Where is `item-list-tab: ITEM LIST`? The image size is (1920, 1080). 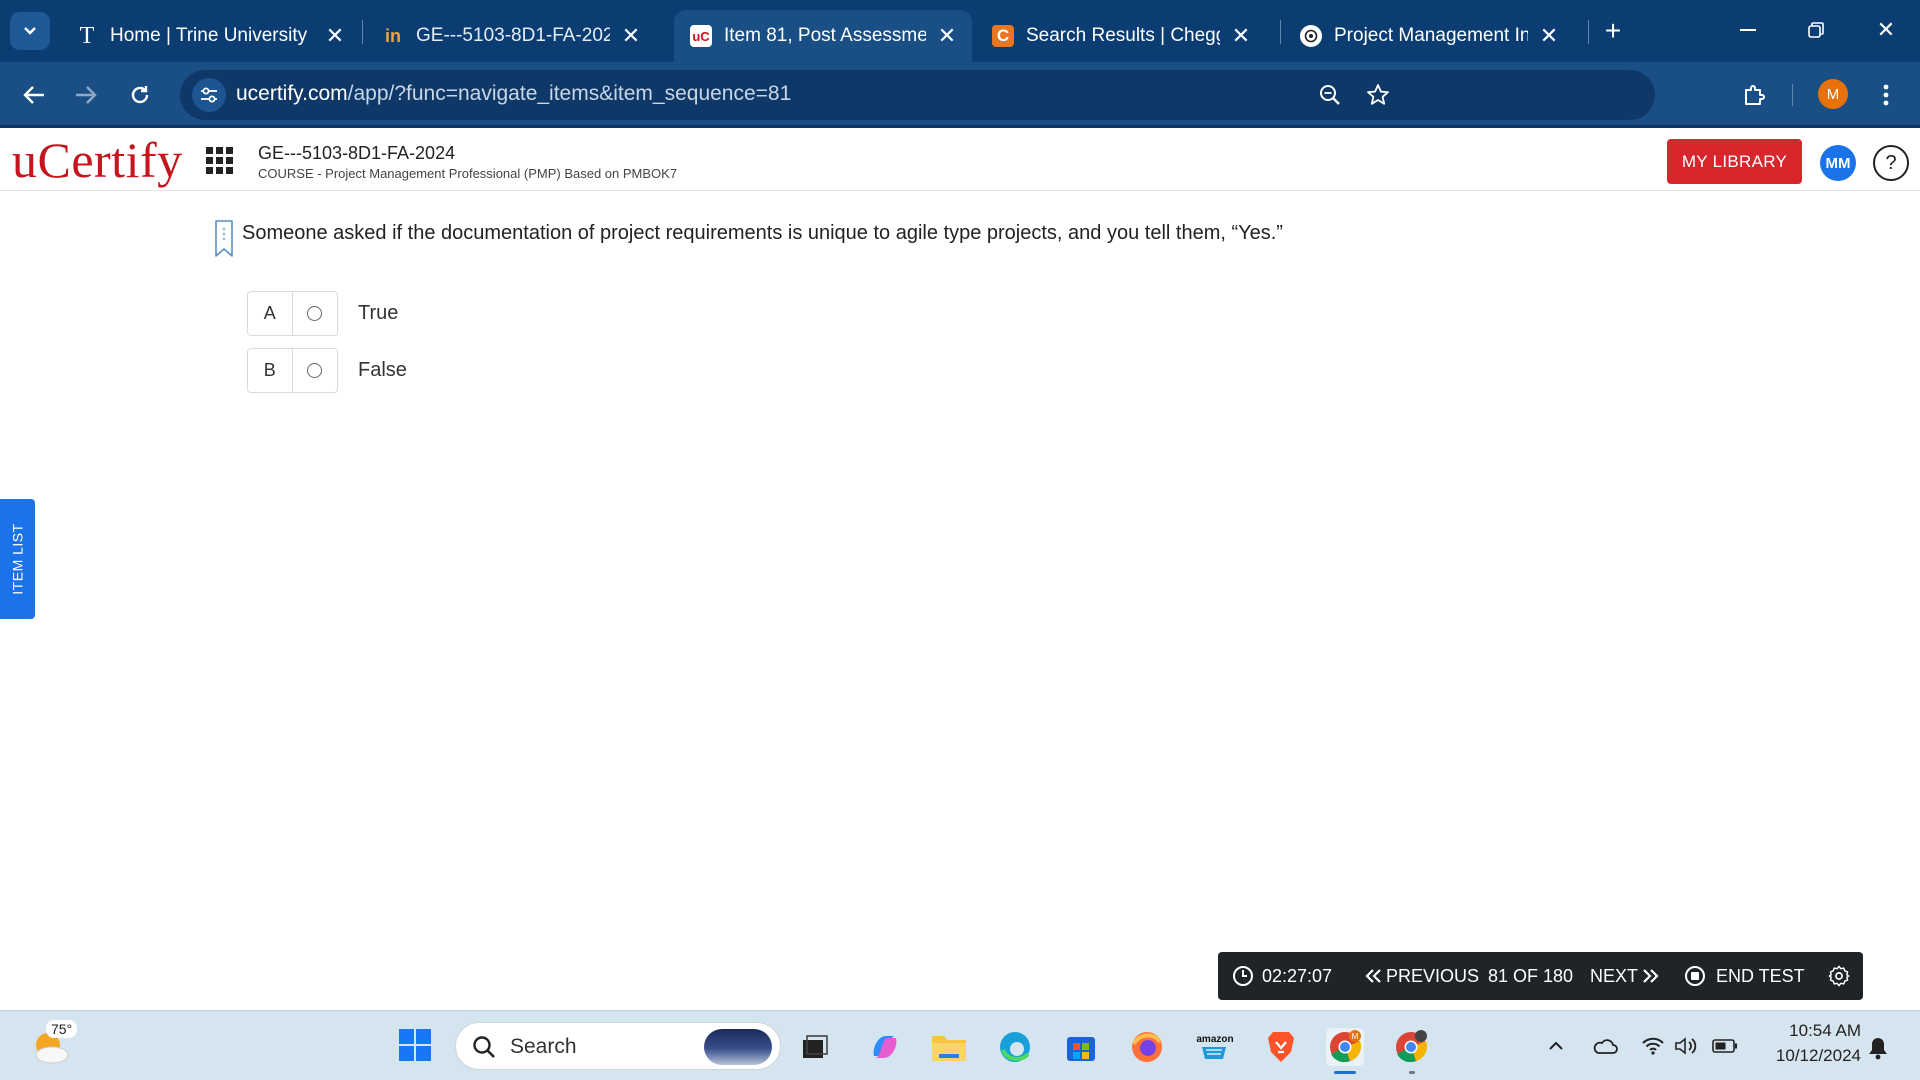
item-list-tab: ITEM LIST is located at coordinates (17, 559).